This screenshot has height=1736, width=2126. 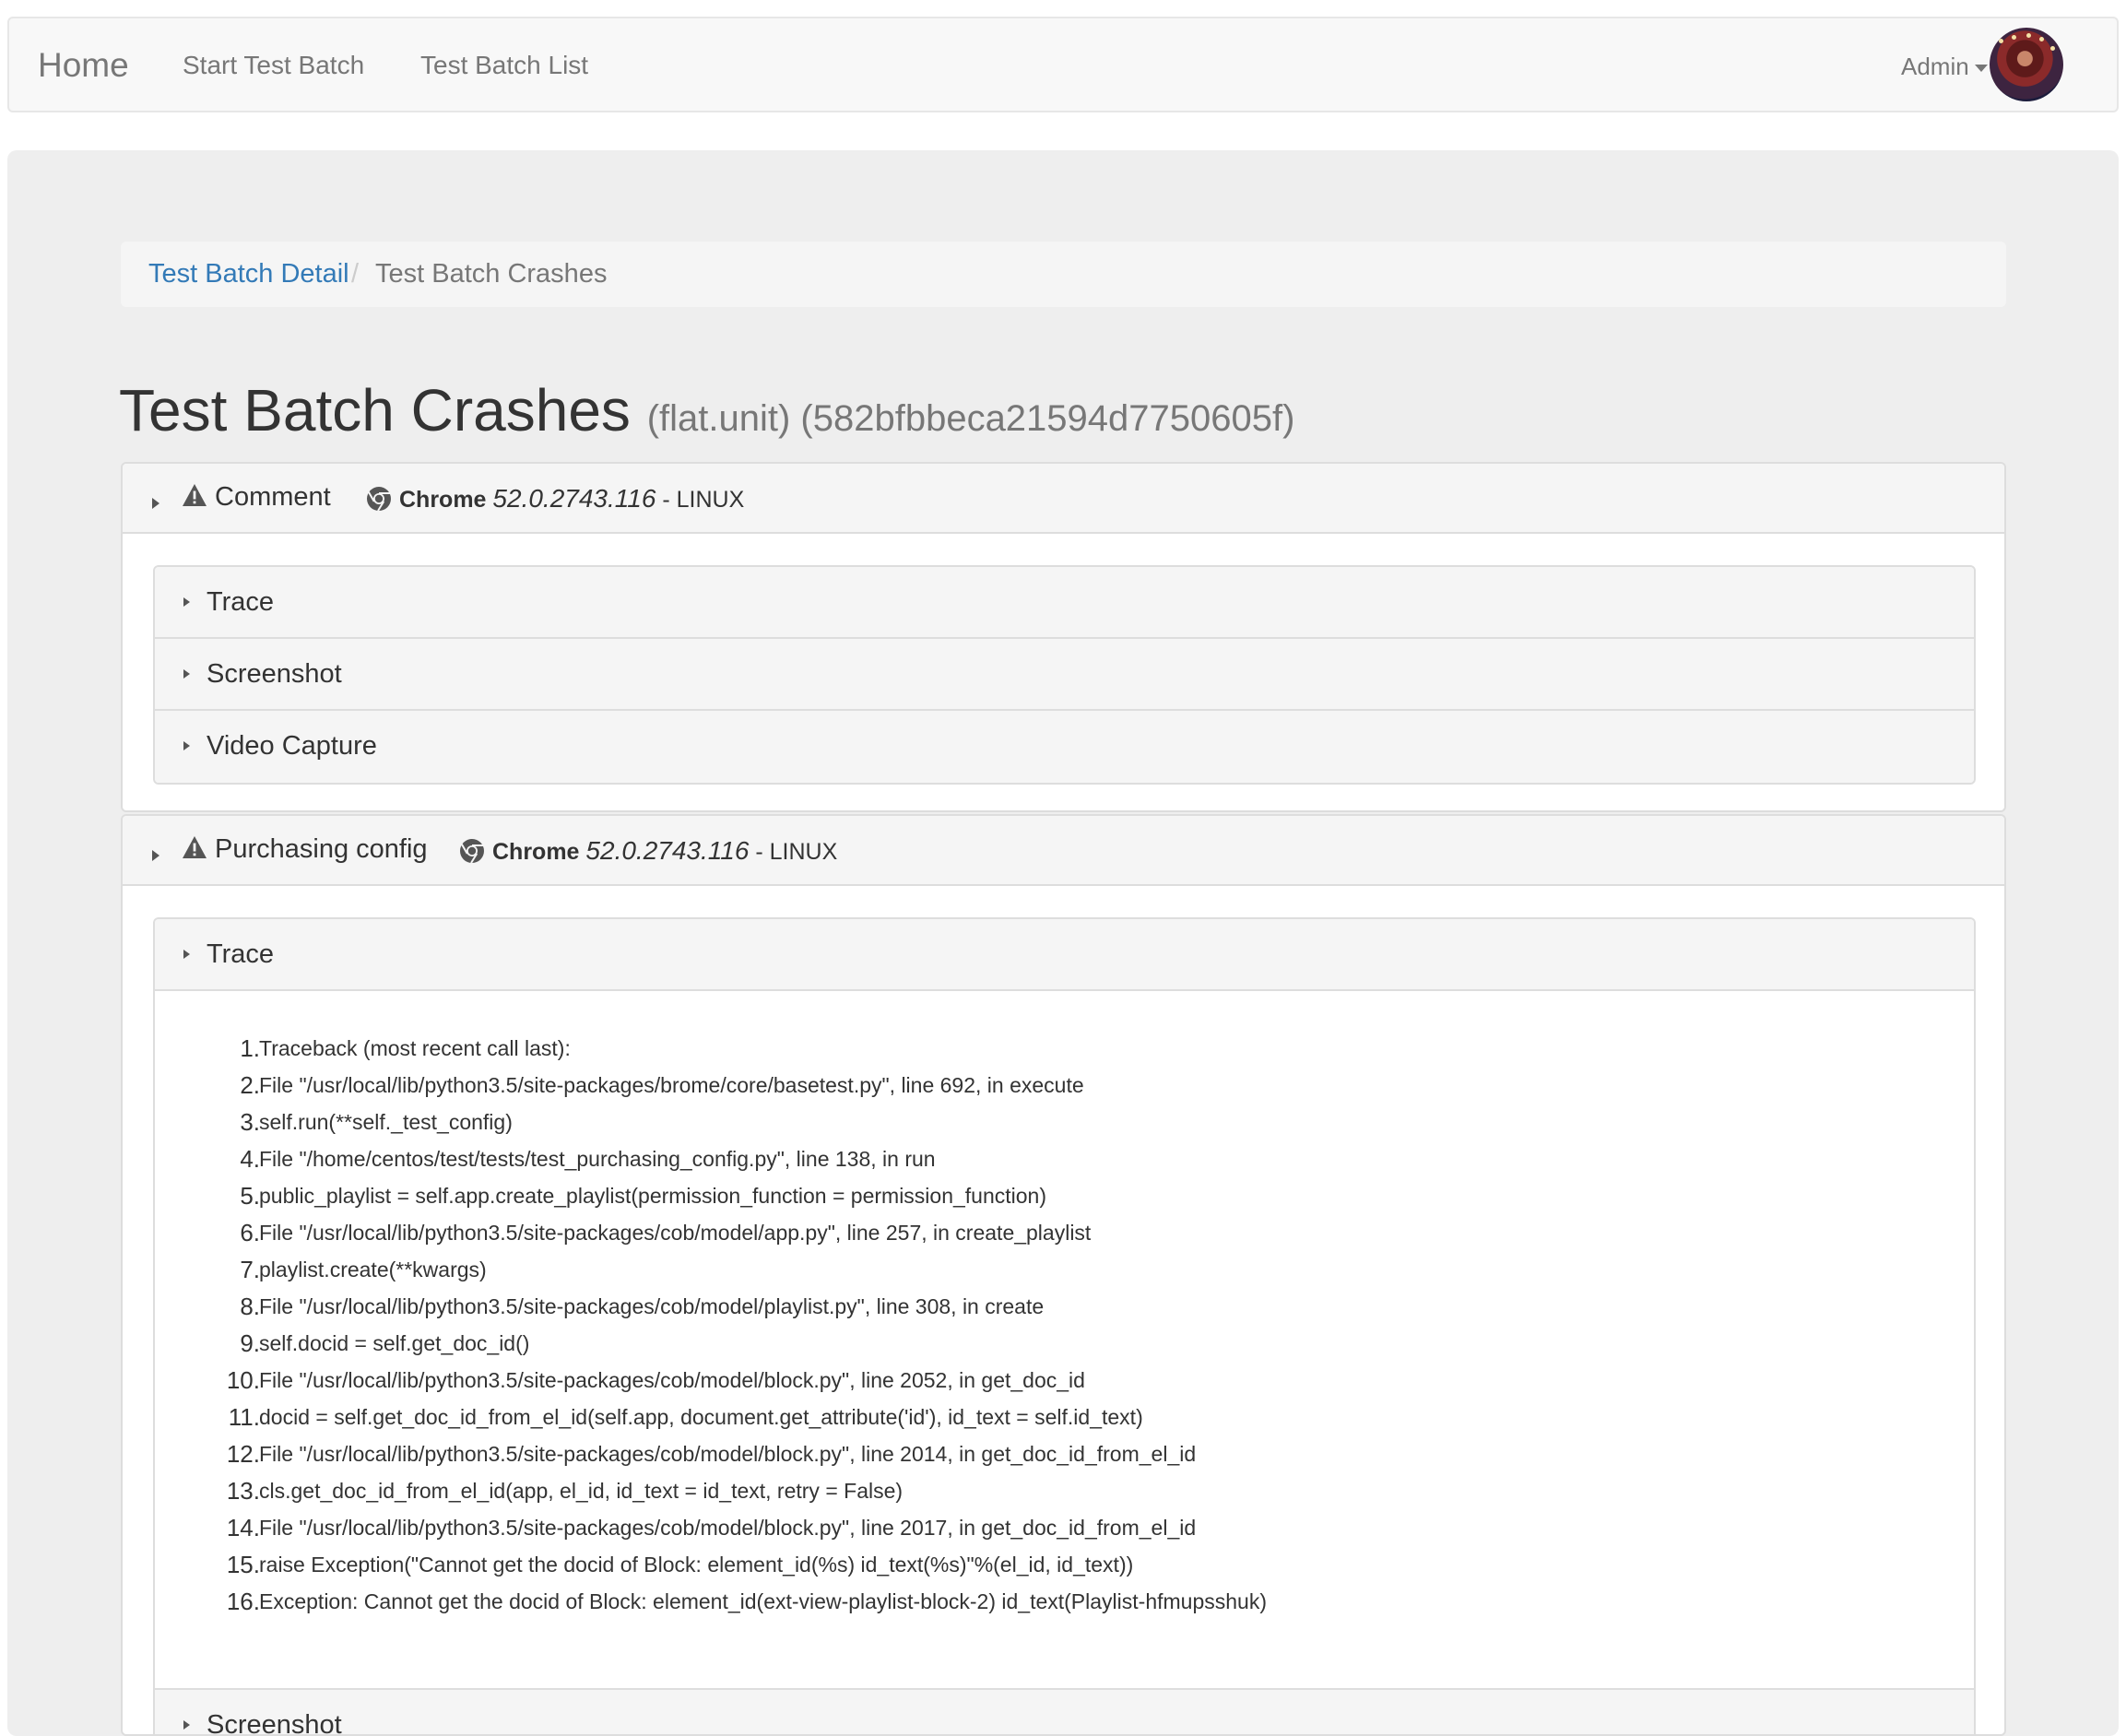 I want to click on crash-name: Purchasing config, so click(x=322, y=849).